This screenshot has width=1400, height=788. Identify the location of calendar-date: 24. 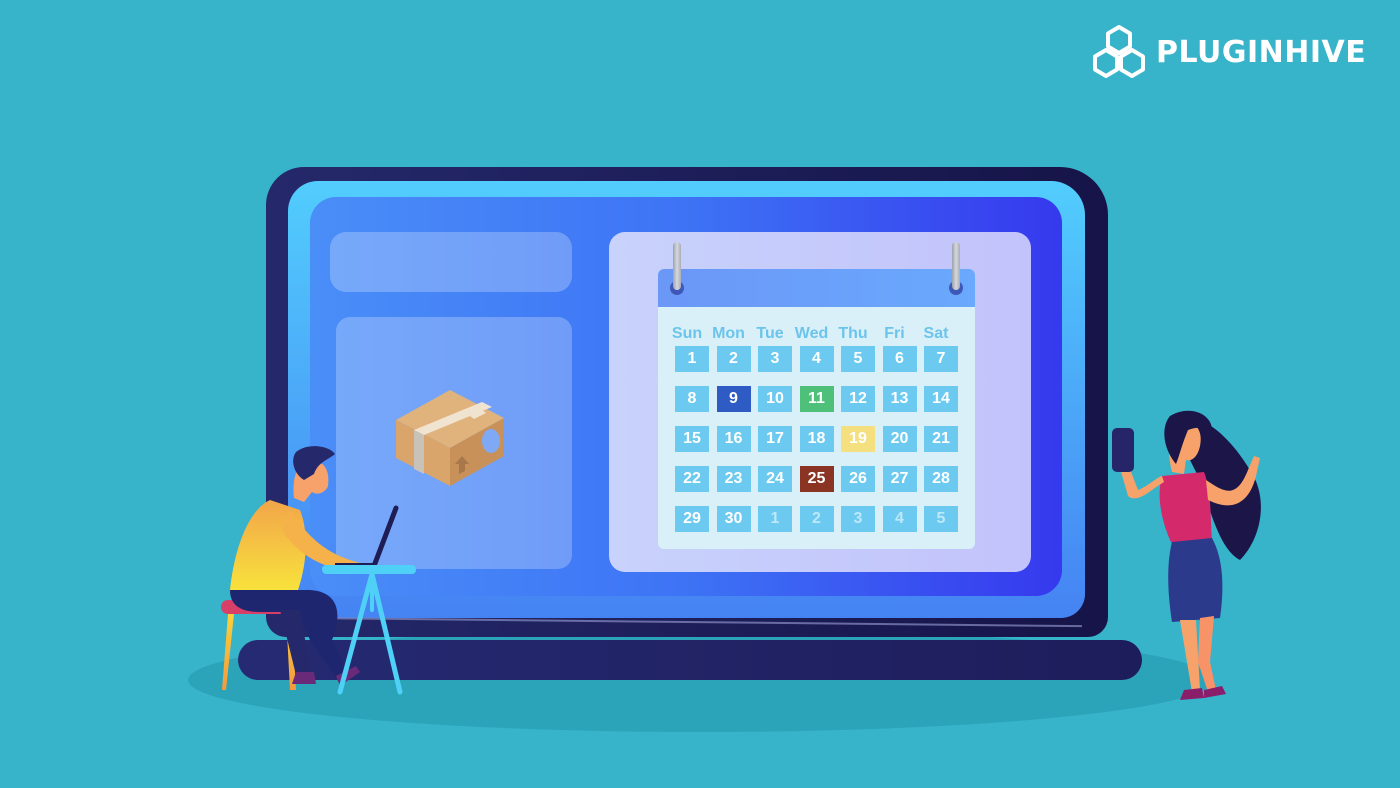
(775, 479).